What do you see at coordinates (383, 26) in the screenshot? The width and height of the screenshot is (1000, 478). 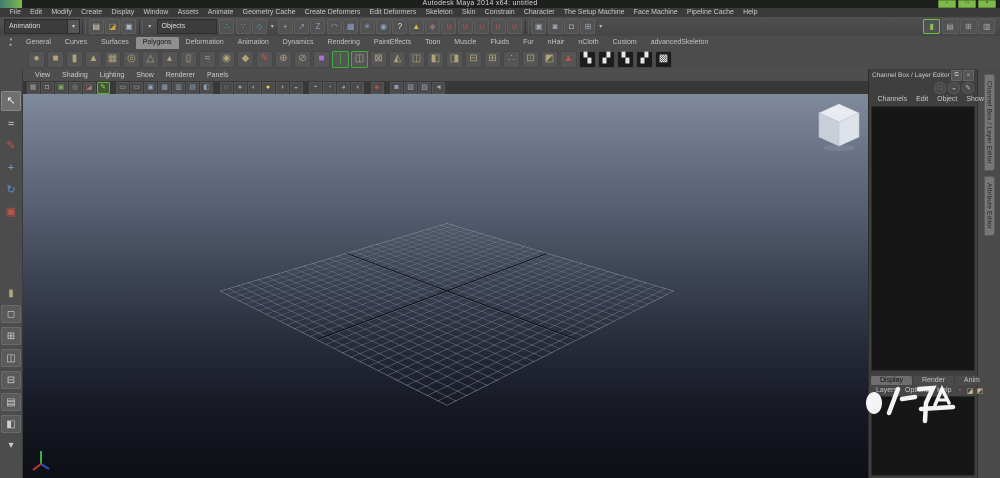 I see `mask-rendering-icon: ◉` at bounding box center [383, 26].